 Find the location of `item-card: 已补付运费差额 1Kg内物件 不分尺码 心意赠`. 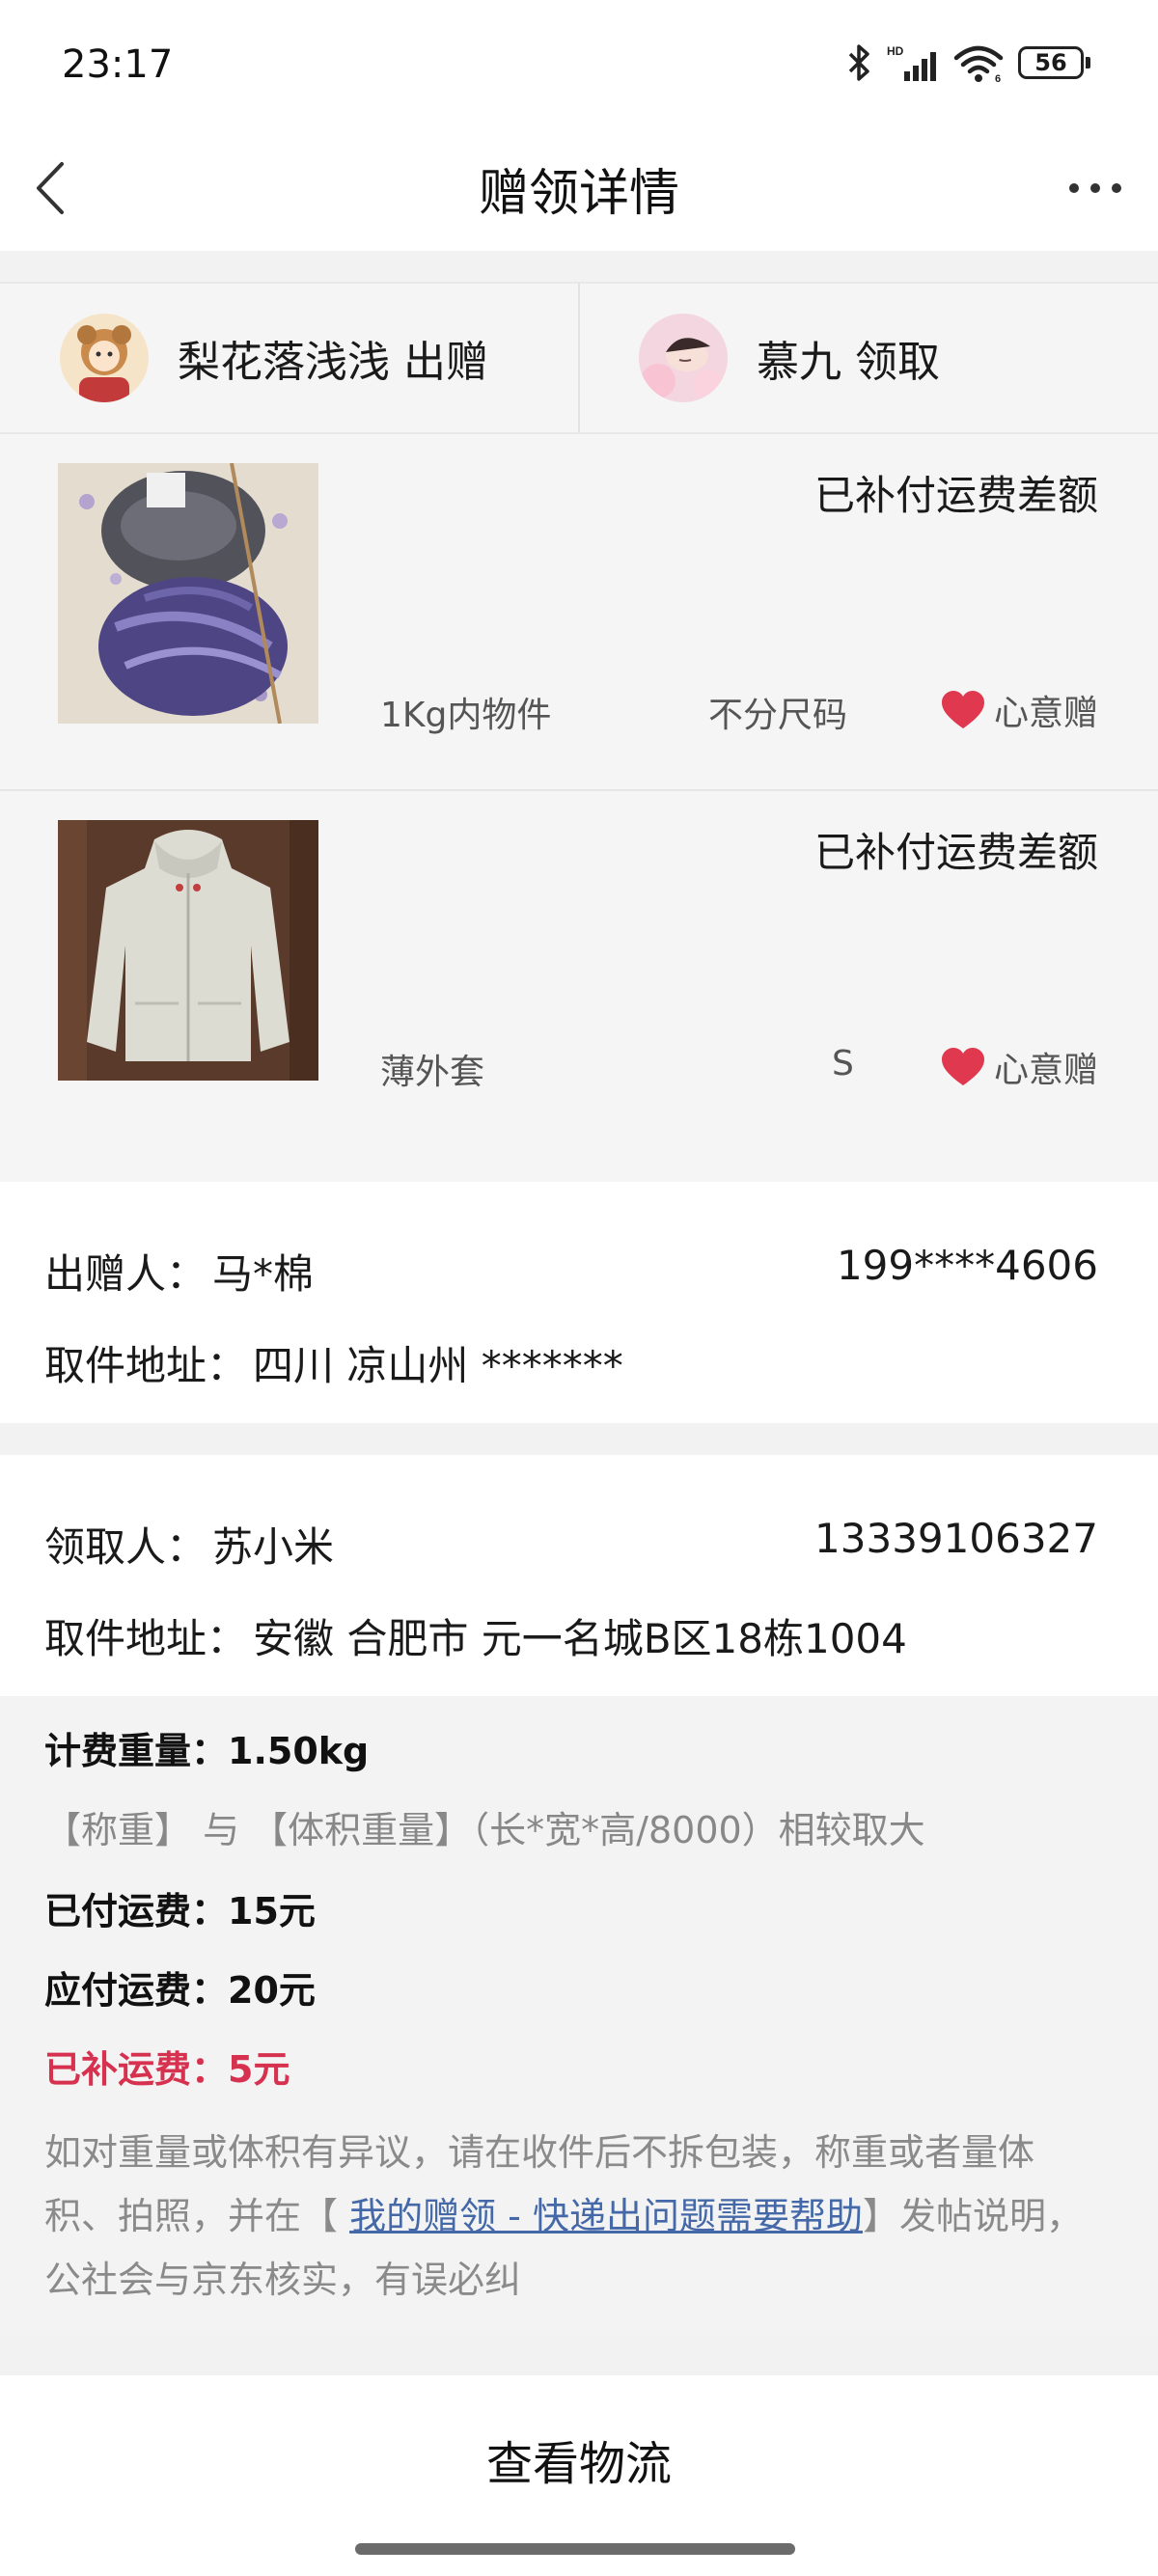

item-card: 已补付运费差额 1Kg内物件 不分尺码 心意赠 is located at coordinates (579, 612).